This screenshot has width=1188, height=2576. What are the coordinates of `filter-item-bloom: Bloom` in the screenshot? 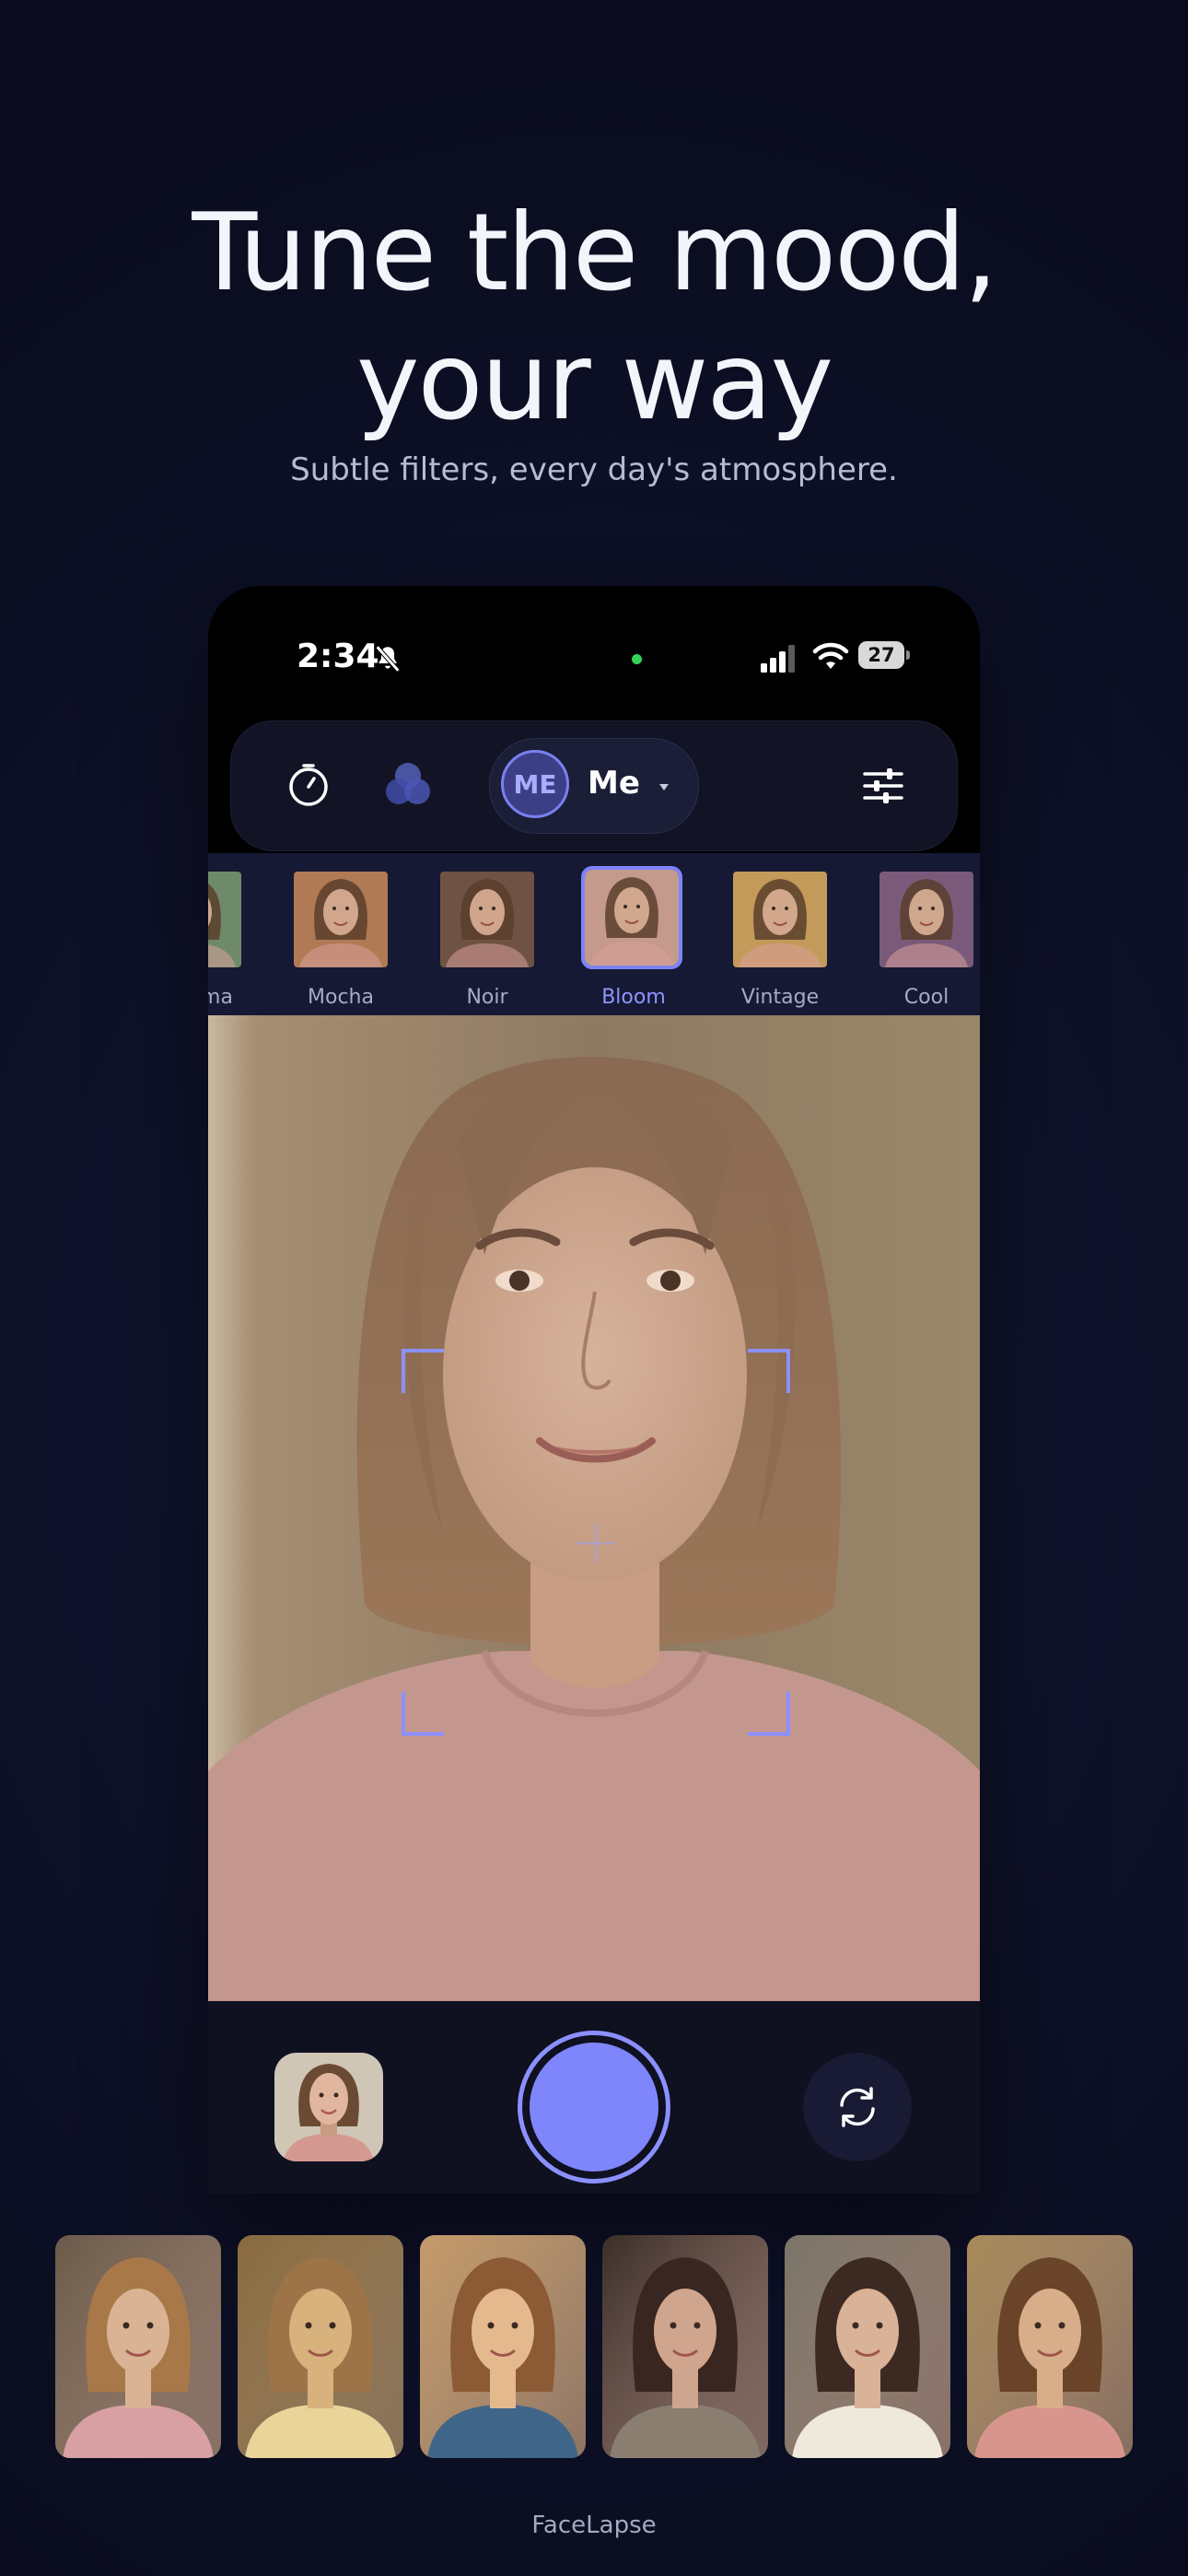 It's located at (633, 938).